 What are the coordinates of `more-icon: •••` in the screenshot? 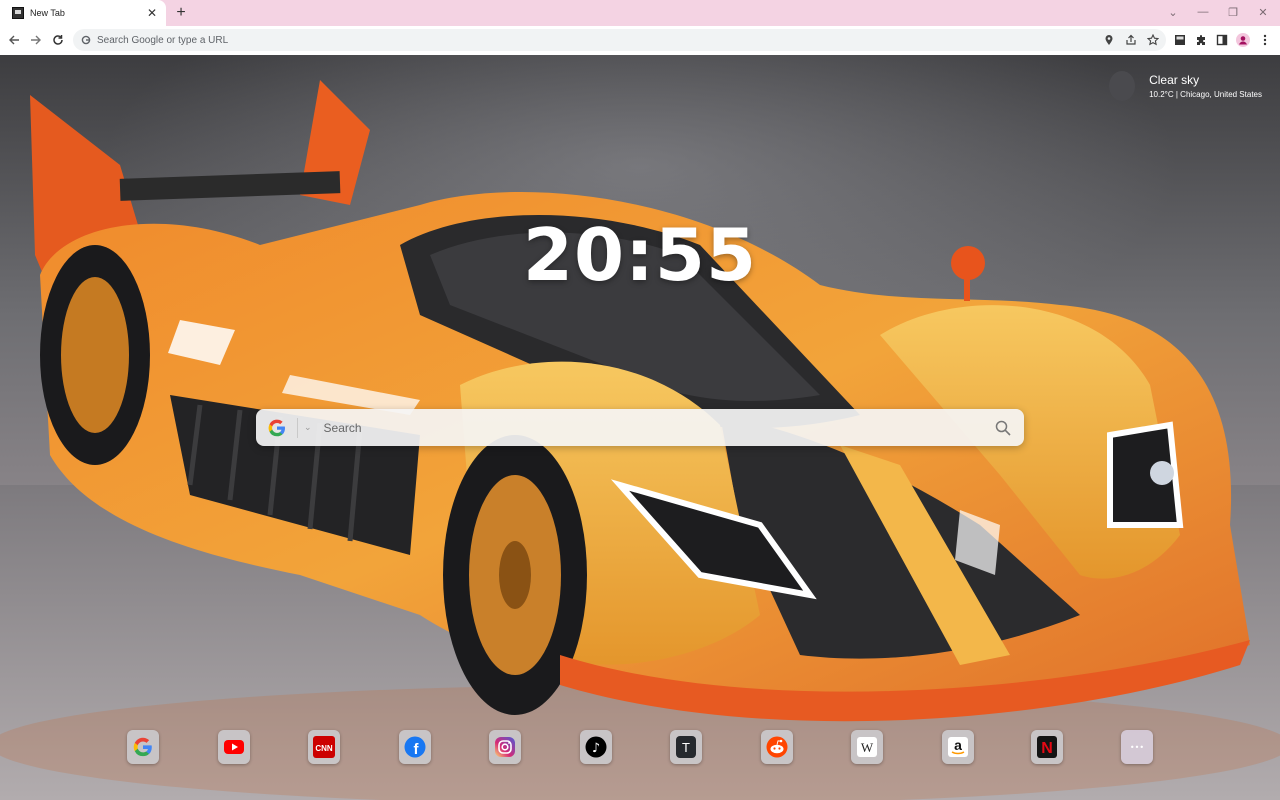 It's located at (1137, 747).